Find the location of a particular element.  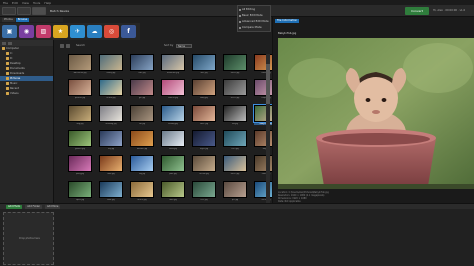

add-folder-button: Add Folder is located at coordinates (33, 206).